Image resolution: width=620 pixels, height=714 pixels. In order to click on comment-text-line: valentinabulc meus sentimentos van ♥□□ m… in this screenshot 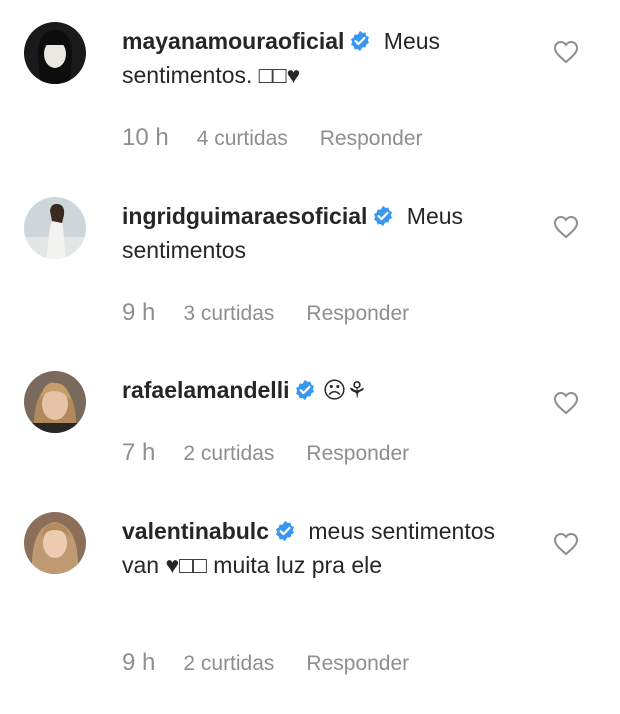, I will do `click(327, 548)`.